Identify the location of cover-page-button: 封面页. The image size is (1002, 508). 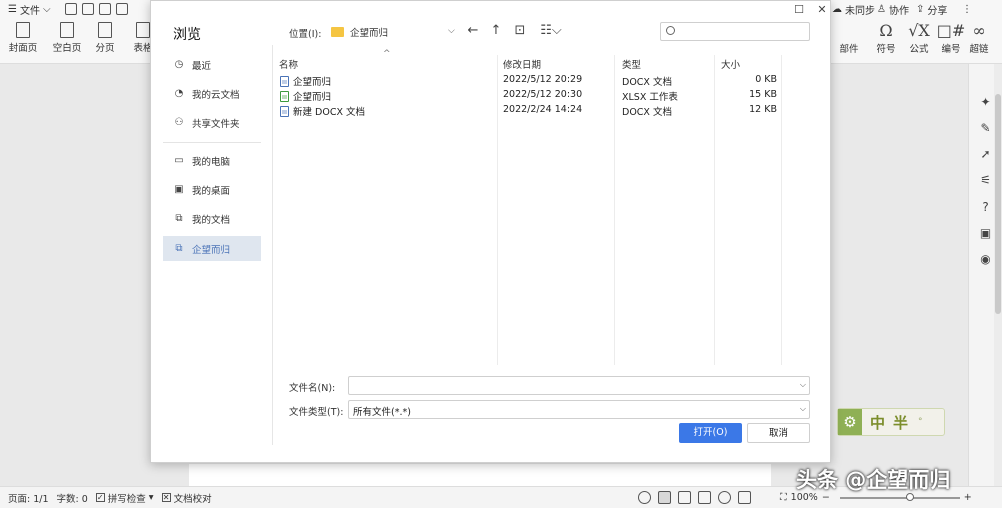
(23, 38).